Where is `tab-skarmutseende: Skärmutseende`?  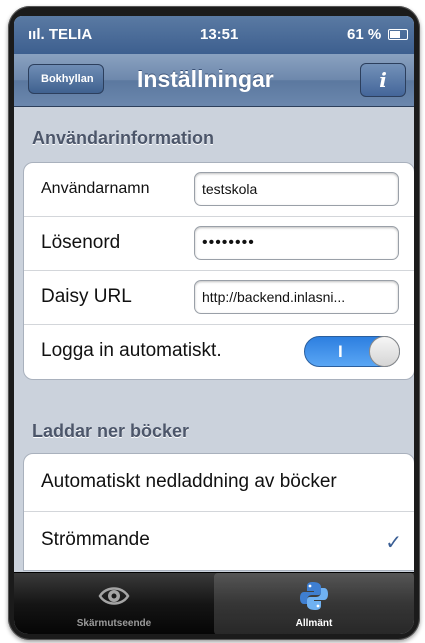
tab-skarmutseende: Skärmutseende is located at coordinates (114, 603).